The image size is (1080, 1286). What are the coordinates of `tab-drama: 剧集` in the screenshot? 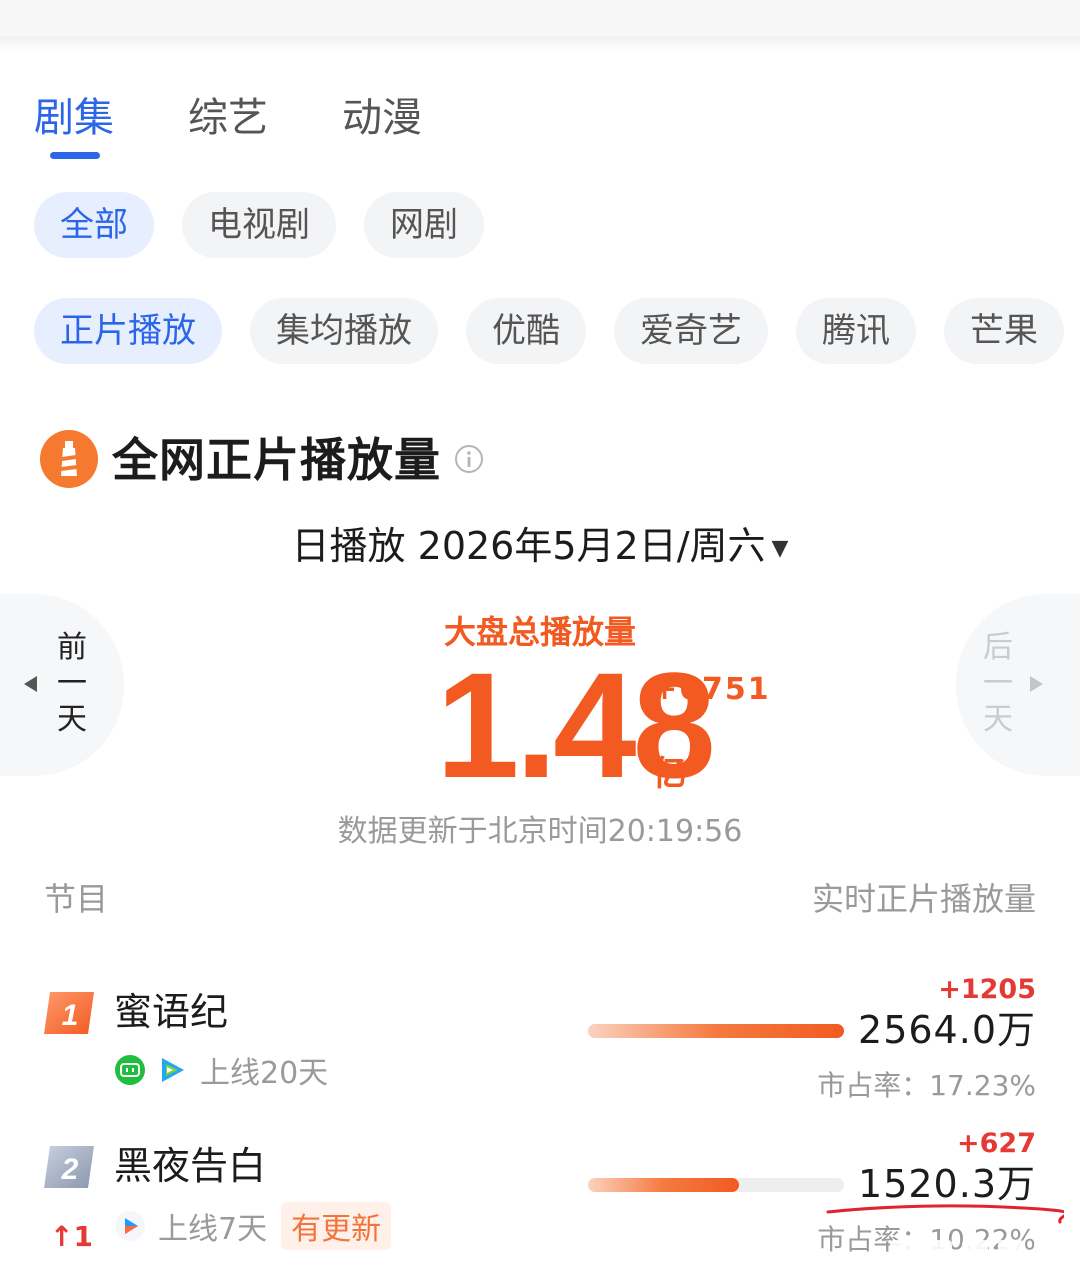 It's located at (74, 124).